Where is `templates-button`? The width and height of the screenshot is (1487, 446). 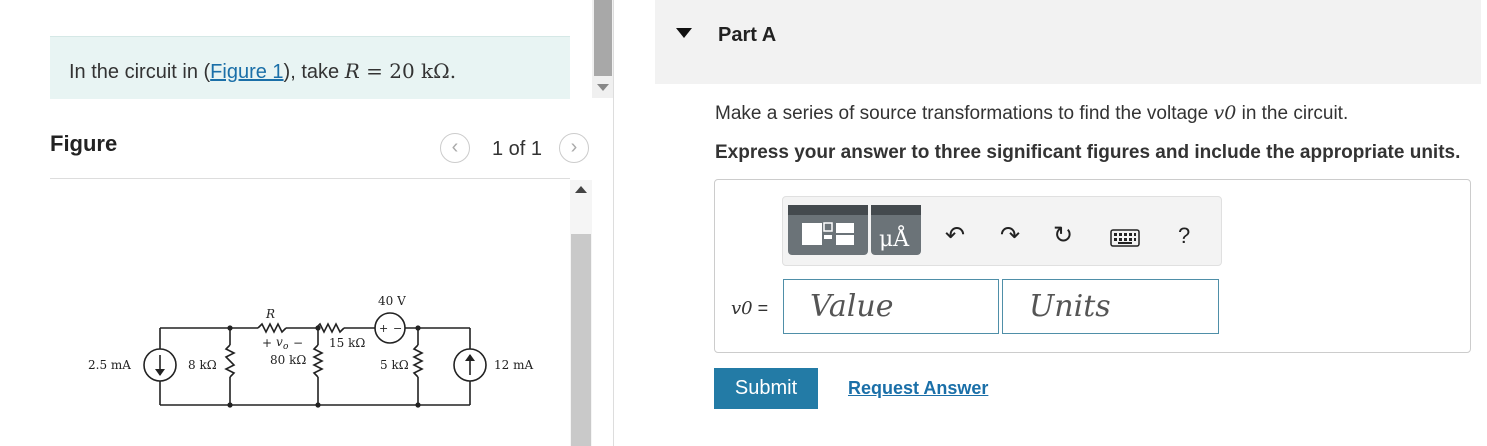
templates-button is located at coordinates (828, 230).